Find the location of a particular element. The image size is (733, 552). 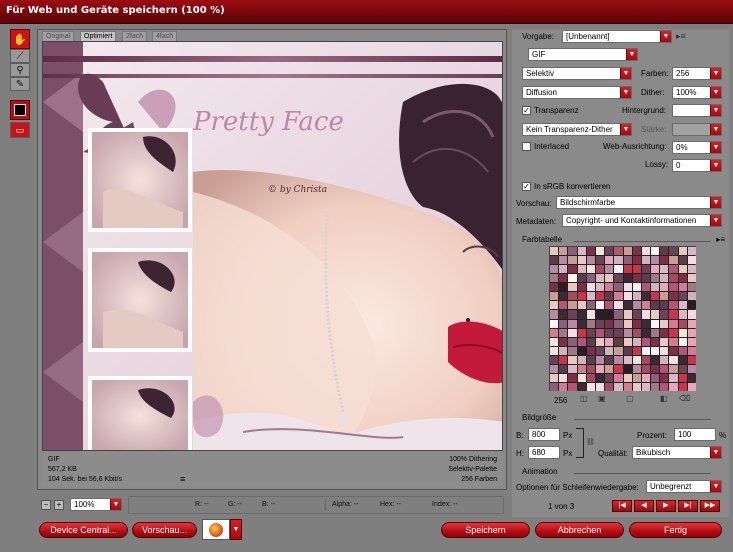

hand-tool-icon: ✋ is located at coordinates (20, 39).